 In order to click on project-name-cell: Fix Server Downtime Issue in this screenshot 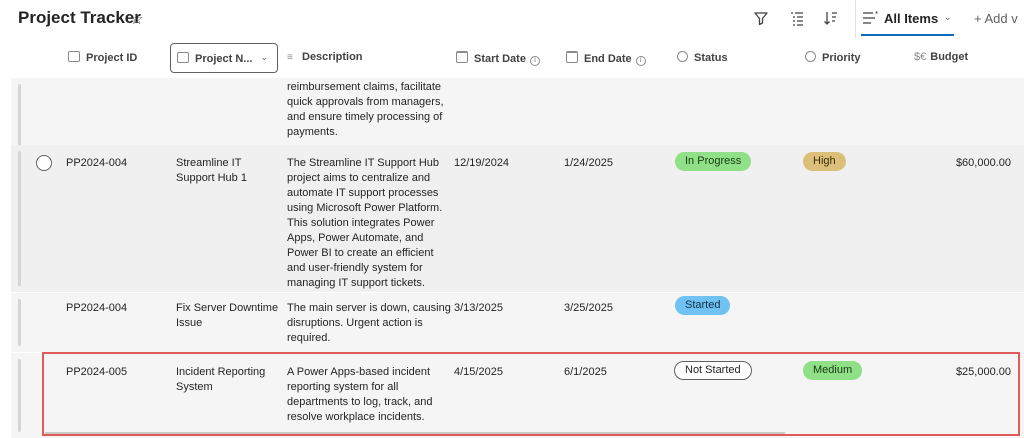, I will do `click(227, 316)`.